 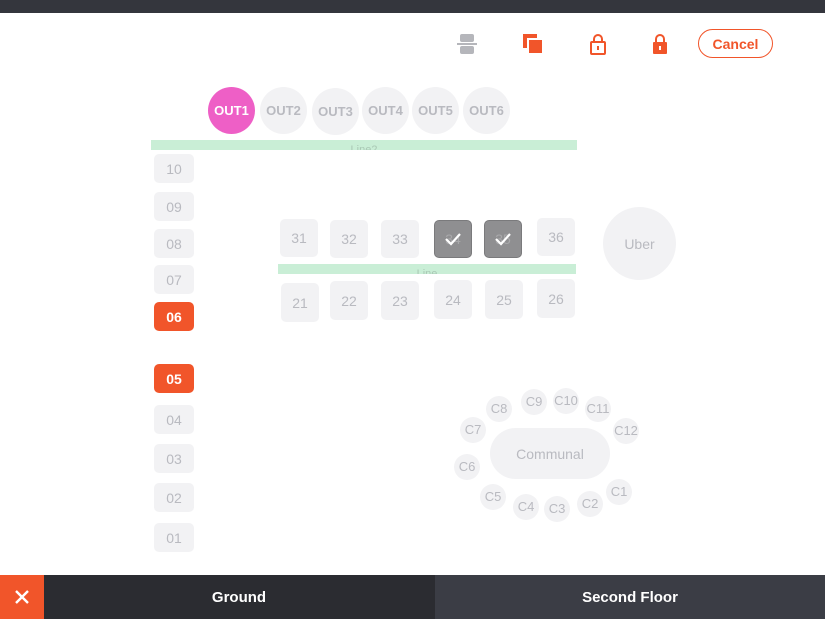 What do you see at coordinates (435, 110) in the screenshot?
I see `table-out5: OUT5` at bounding box center [435, 110].